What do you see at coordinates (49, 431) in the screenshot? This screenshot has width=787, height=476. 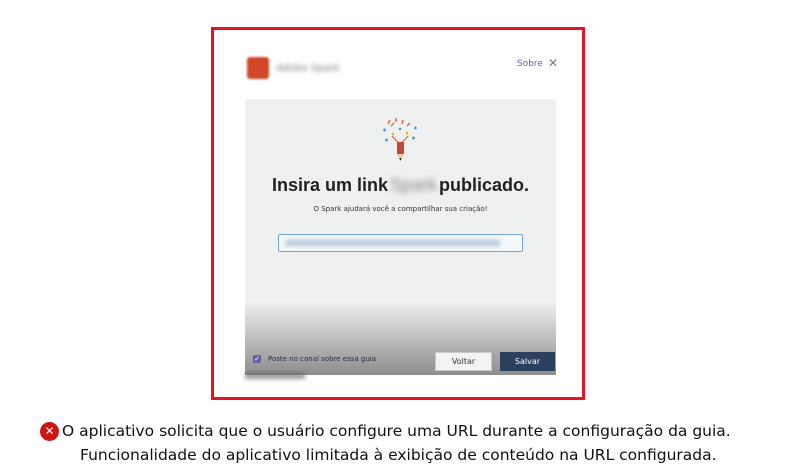 I see `error-x-icon: ✕` at bounding box center [49, 431].